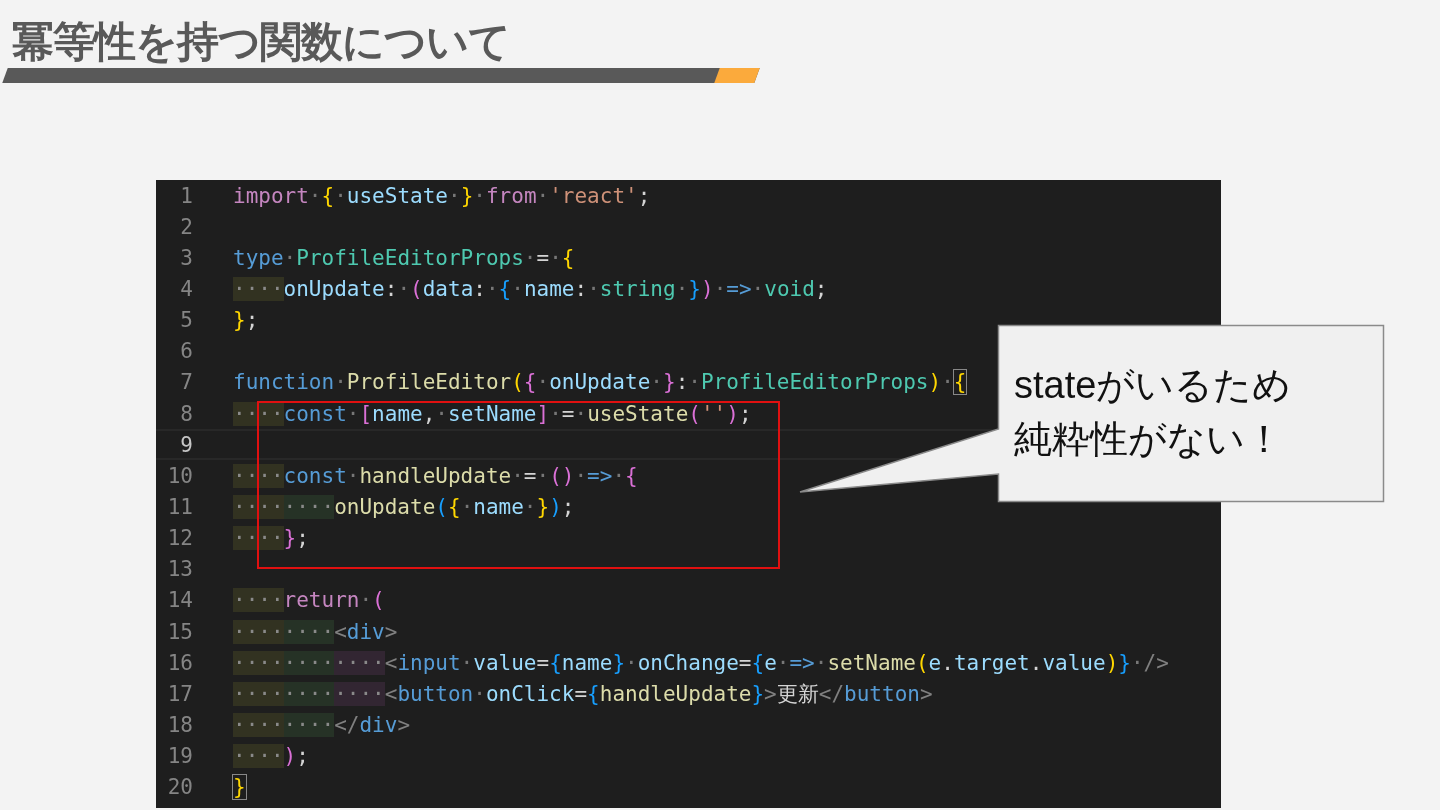 Image resolution: width=1440 pixels, height=810 pixels. What do you see at coordinates (179, 600) in the screenshot?
I see `line-number: 14` at bounding box center [179, 600].